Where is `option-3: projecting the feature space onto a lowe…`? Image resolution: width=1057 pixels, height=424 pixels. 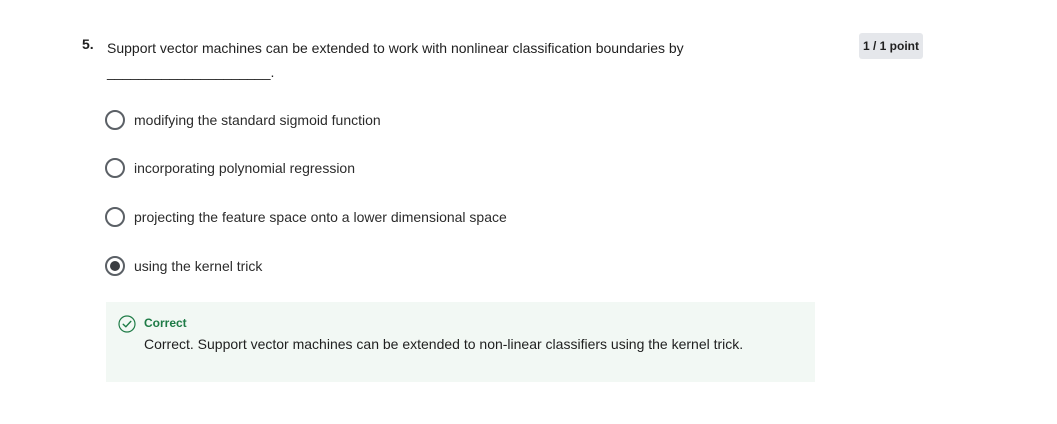 option-3: projecting the feature space onto a lowe… is located at coordinates (306, 217).